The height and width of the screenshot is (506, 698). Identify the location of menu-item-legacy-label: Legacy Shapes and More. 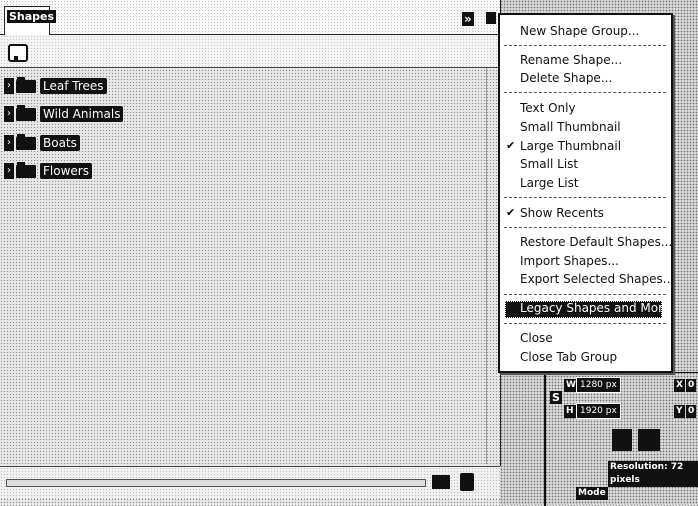
(595, 308).